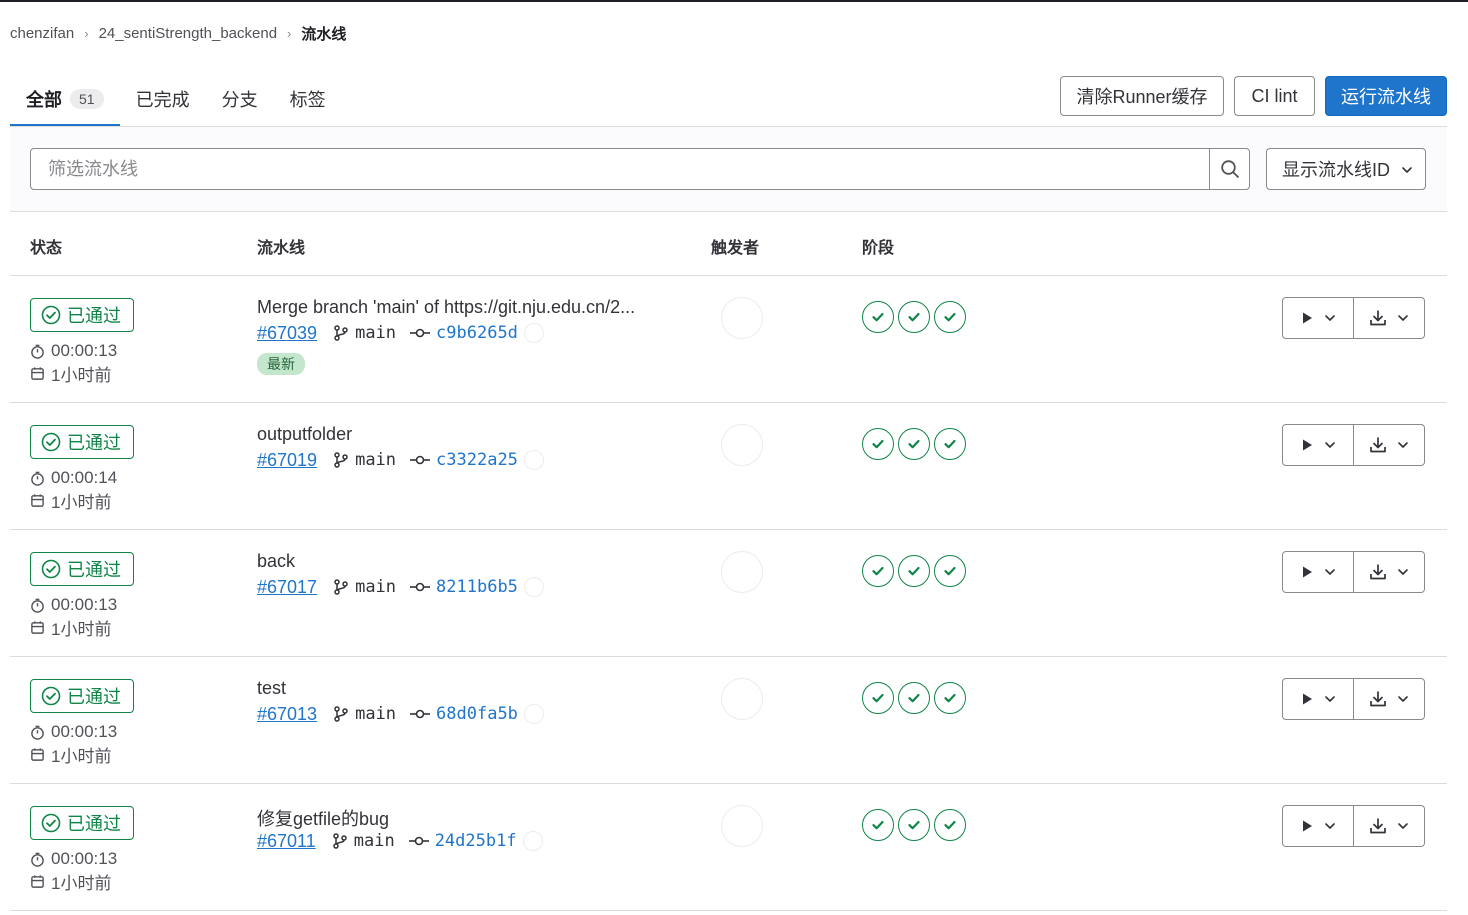  Describe the element at coordinates (281, 364) in the screenshot. I see `latest-badge: 最新` at that location.